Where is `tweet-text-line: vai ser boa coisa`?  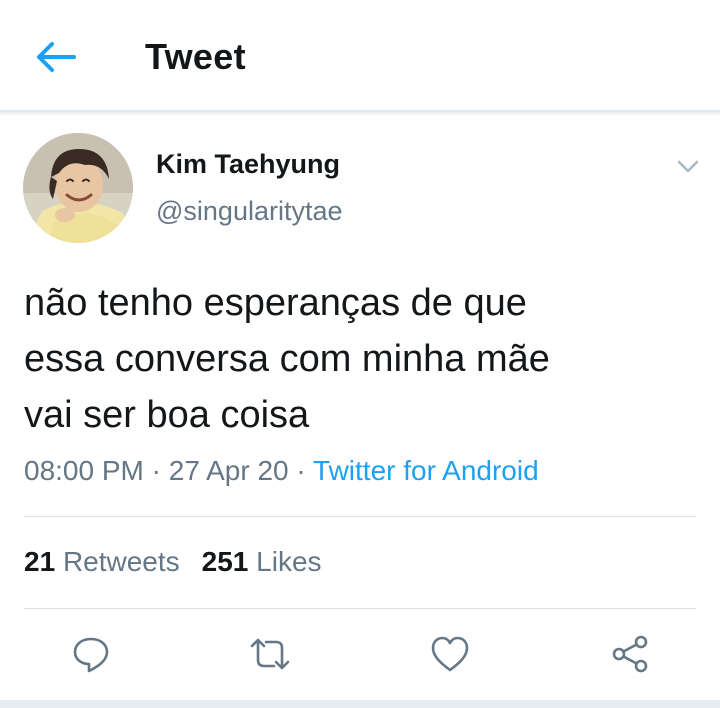
tweet-text-line: vai ser boa coisa is located at coordinates (167, 415).